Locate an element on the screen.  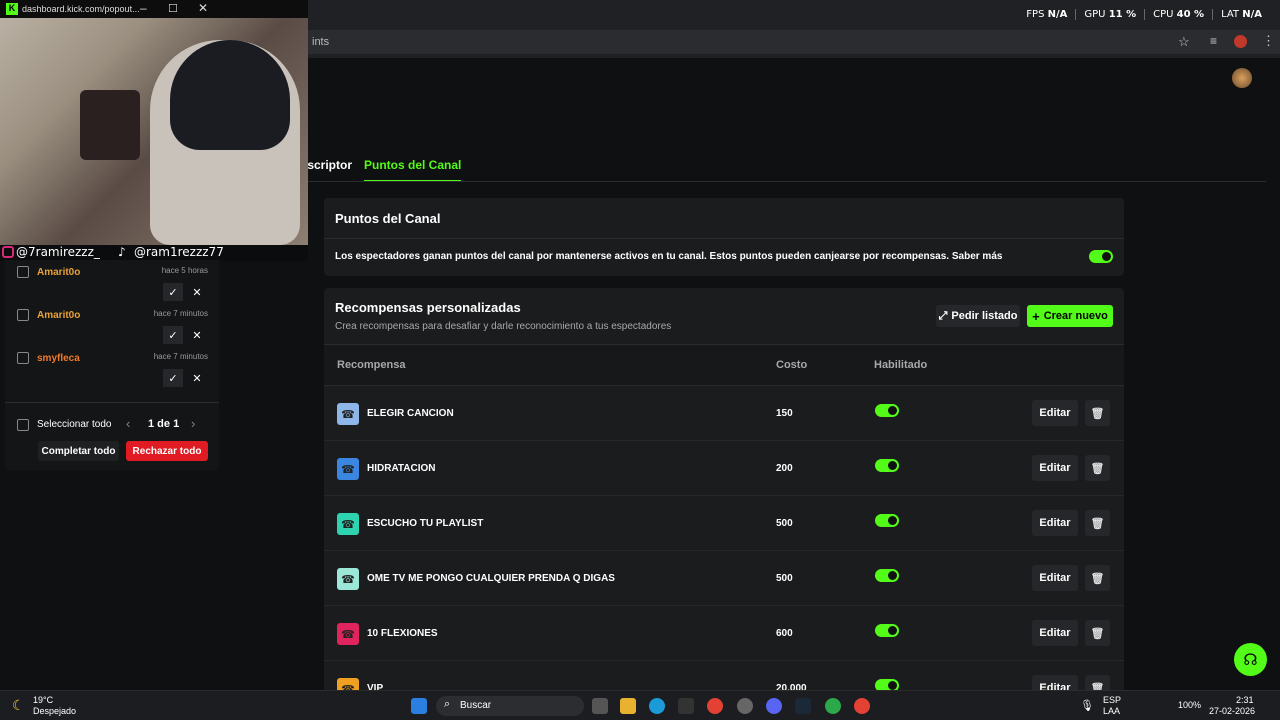
taskview-icon is located at coordinates (600, 706).